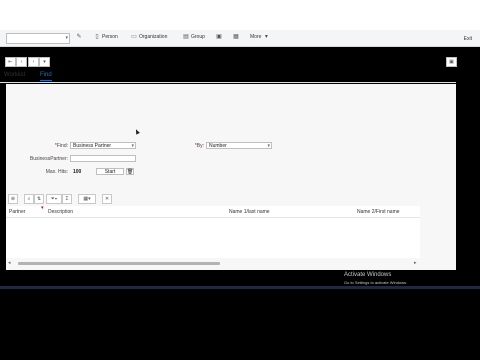 This screenshot has height=360, width=480. Describe the element at coordinates (231, 198) in the screenshot. I see `grid-toolbar: ⊕ ⌕ ⇅ ⏷▾ Σ ▦▾ ✕` at that location.